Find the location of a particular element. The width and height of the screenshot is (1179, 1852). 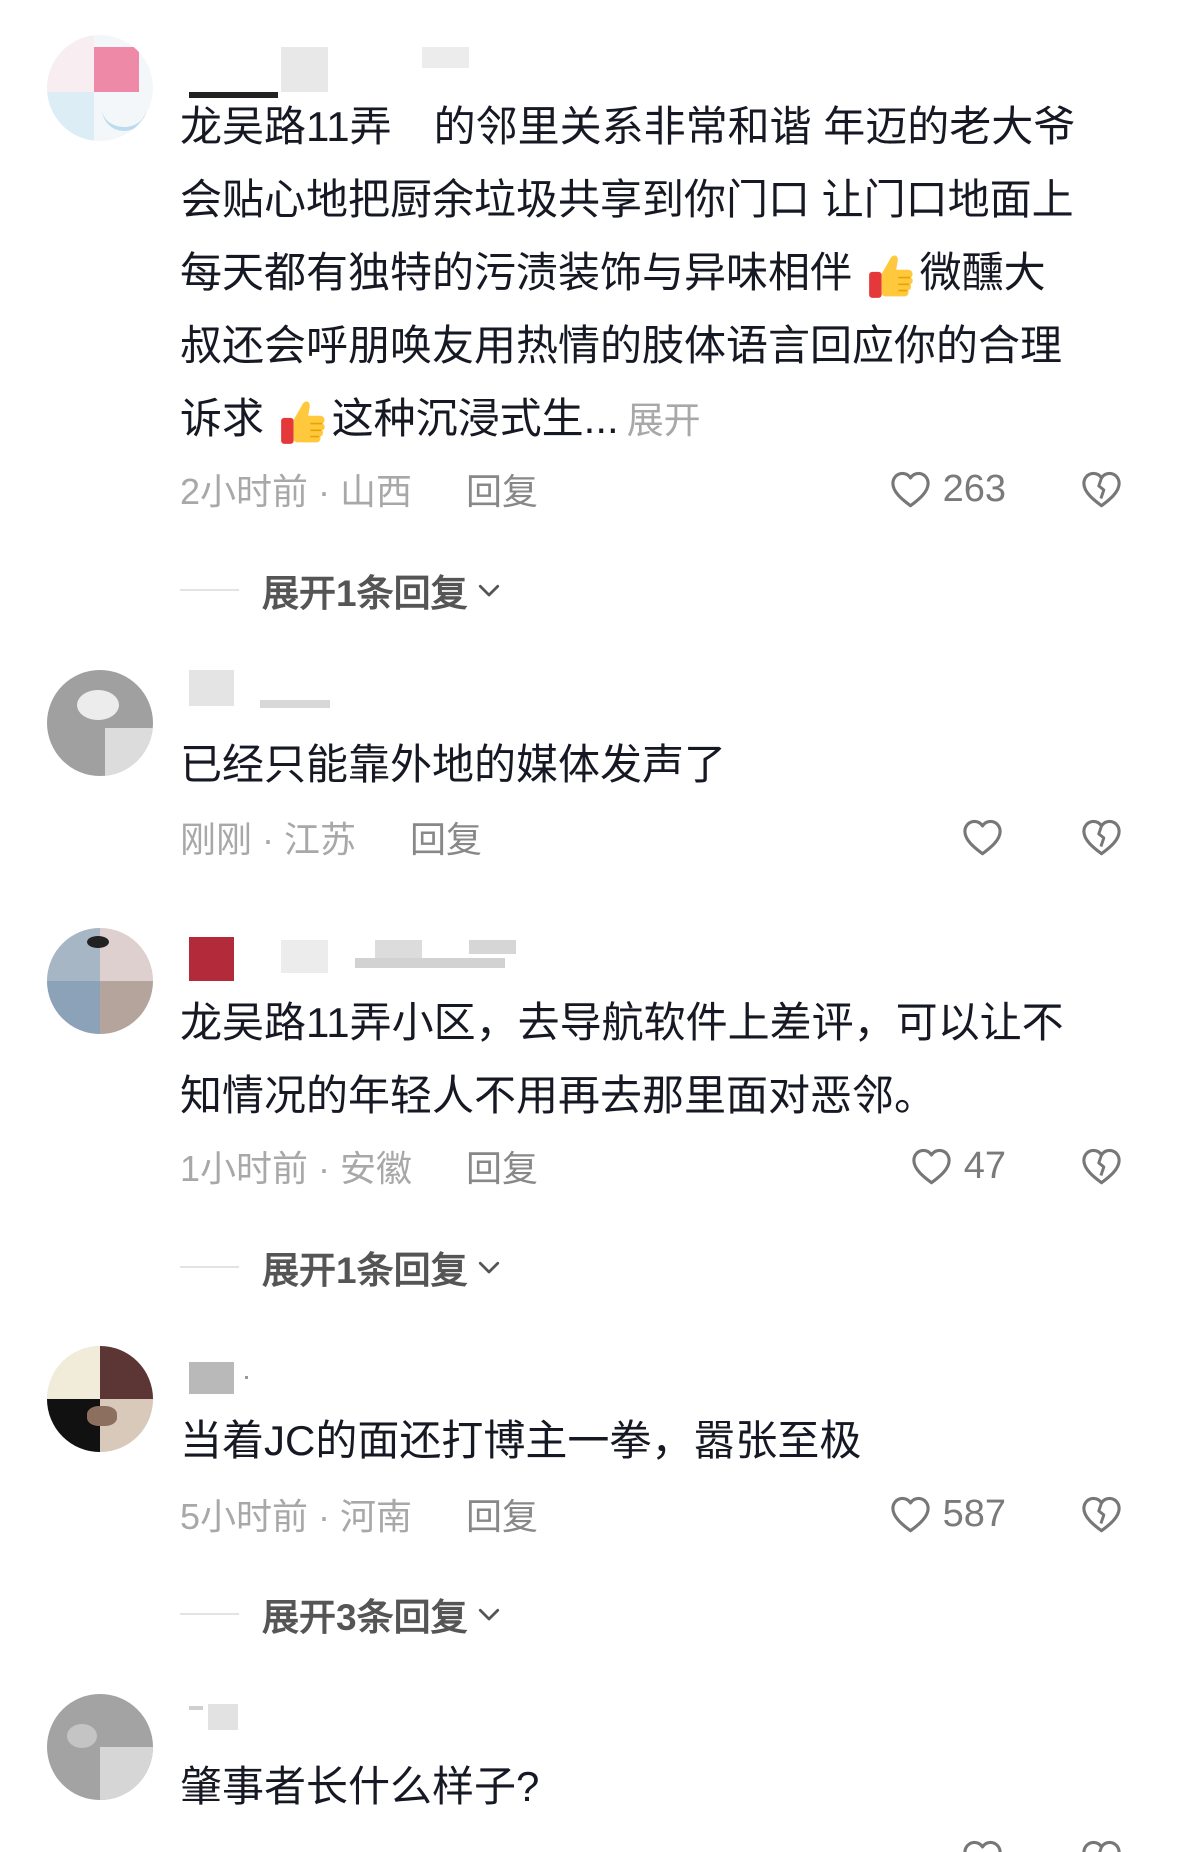

time-location: 刚刚 · 江苏 is located at coordinates (268, 839).